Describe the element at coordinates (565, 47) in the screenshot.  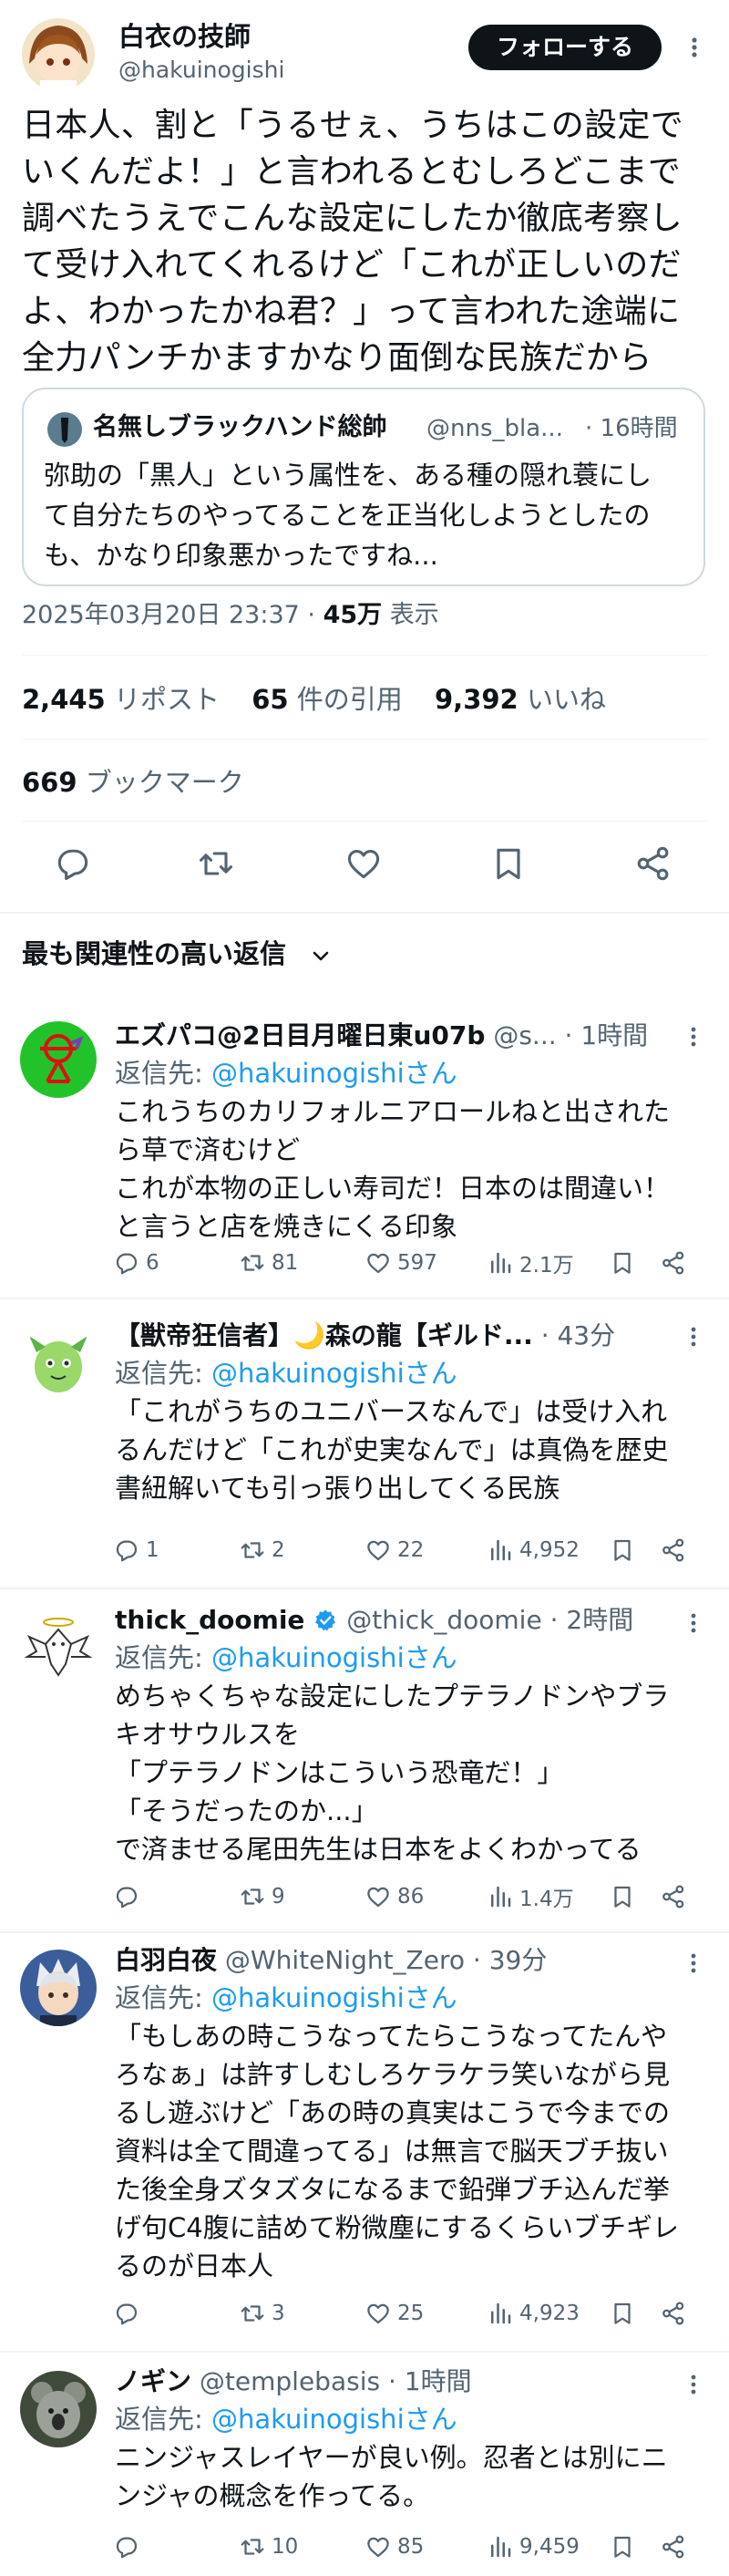
I see `follow-button: フォローする` at that location.